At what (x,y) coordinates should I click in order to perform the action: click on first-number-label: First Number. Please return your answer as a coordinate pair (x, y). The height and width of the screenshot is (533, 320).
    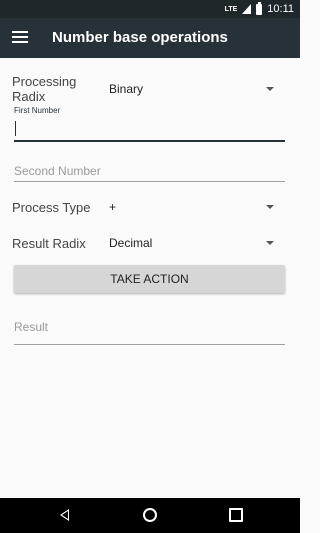
    Looking at the image, I should click on (37, 110).